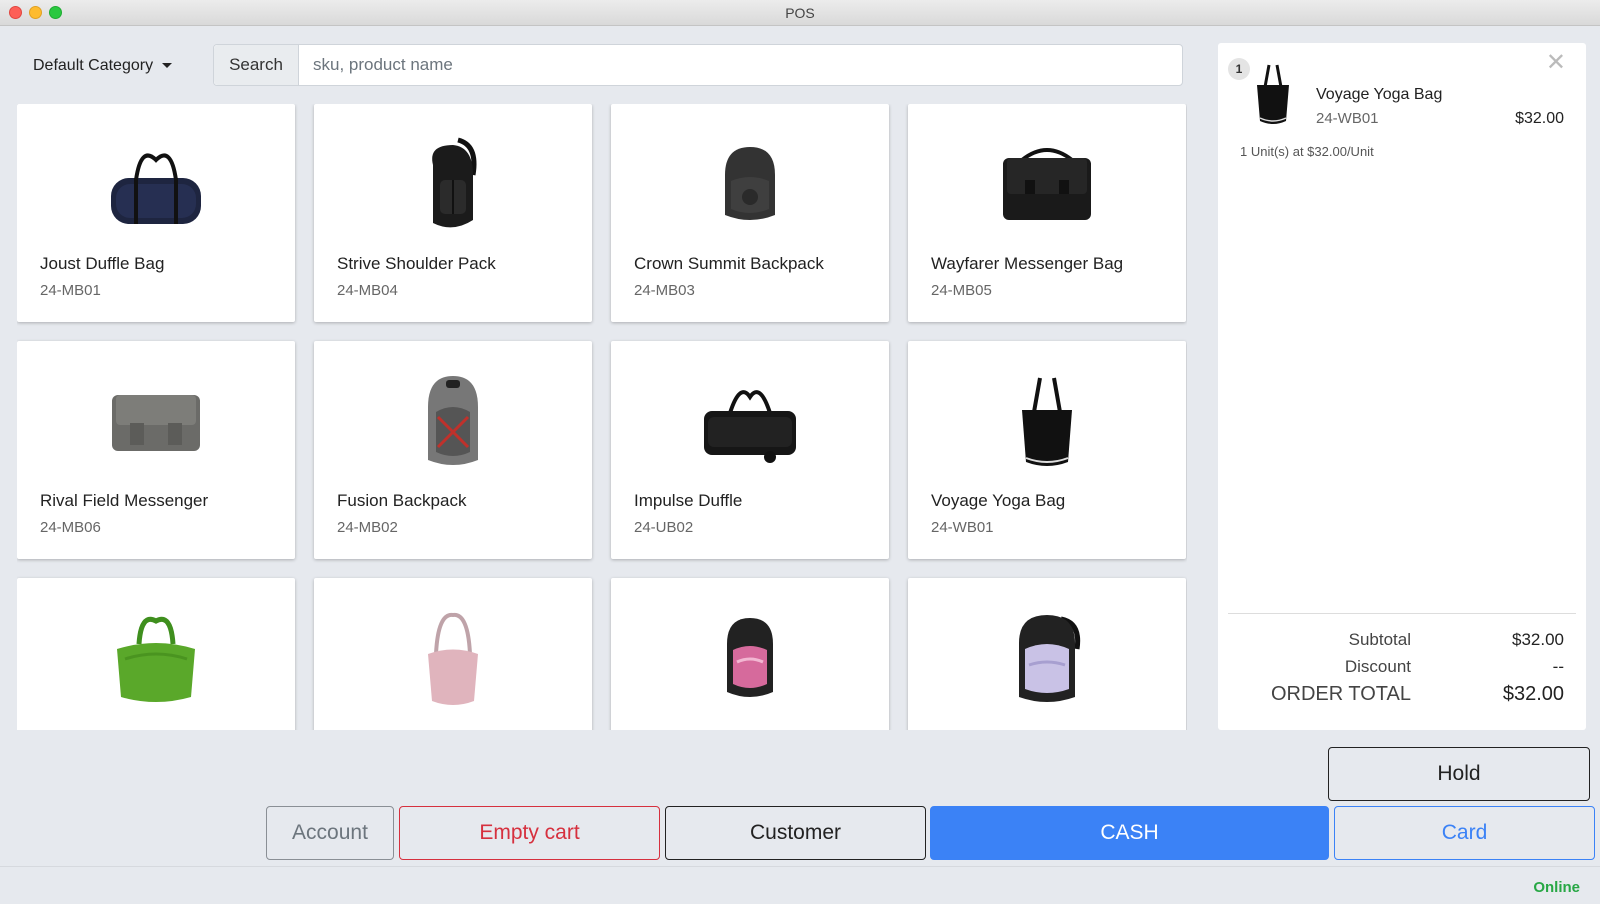 Image resolution: width=1600 pixels, height=904 pixels. What do you see at coordinates (664, 527) in the screenshot?
I see `product-sku: 24-UB02` at bounding box center [664, 527].